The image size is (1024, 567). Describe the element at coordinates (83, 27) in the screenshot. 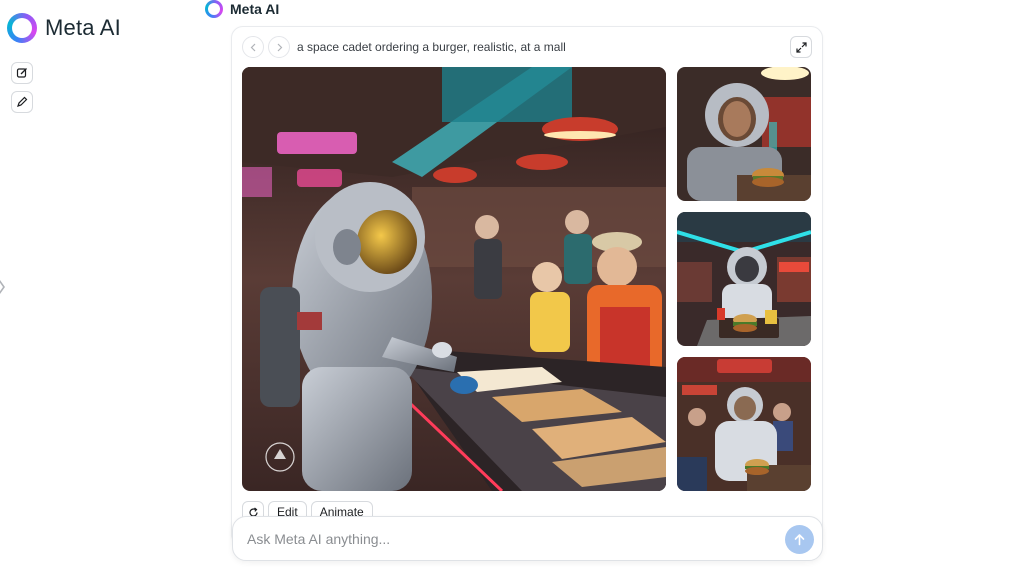

I see `brand-name: Meta AI` at that location.